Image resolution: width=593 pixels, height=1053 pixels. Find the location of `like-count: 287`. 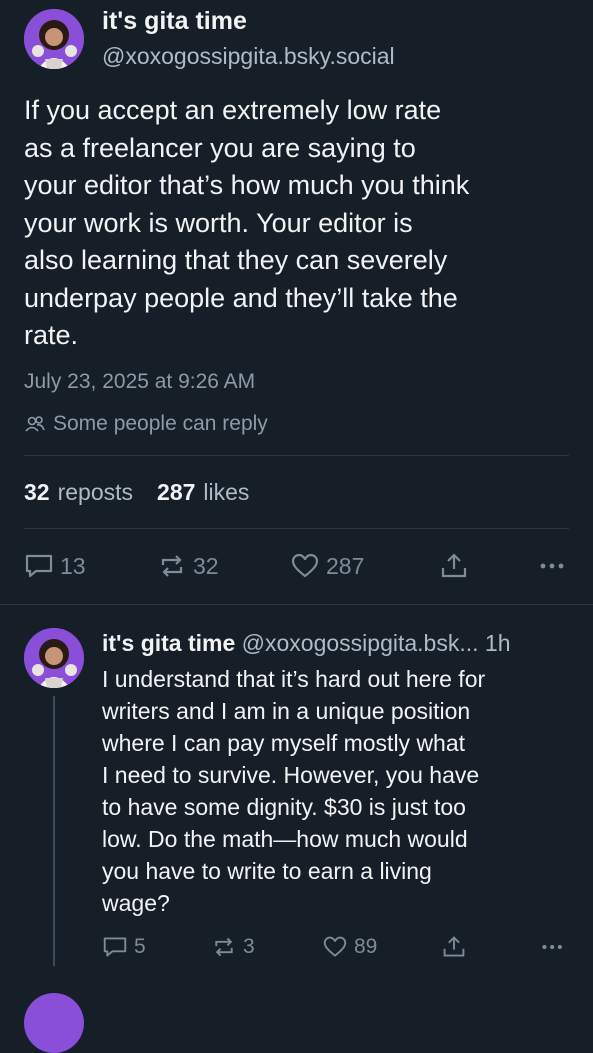

like-count: 287 is located at coordinates (345, 565).